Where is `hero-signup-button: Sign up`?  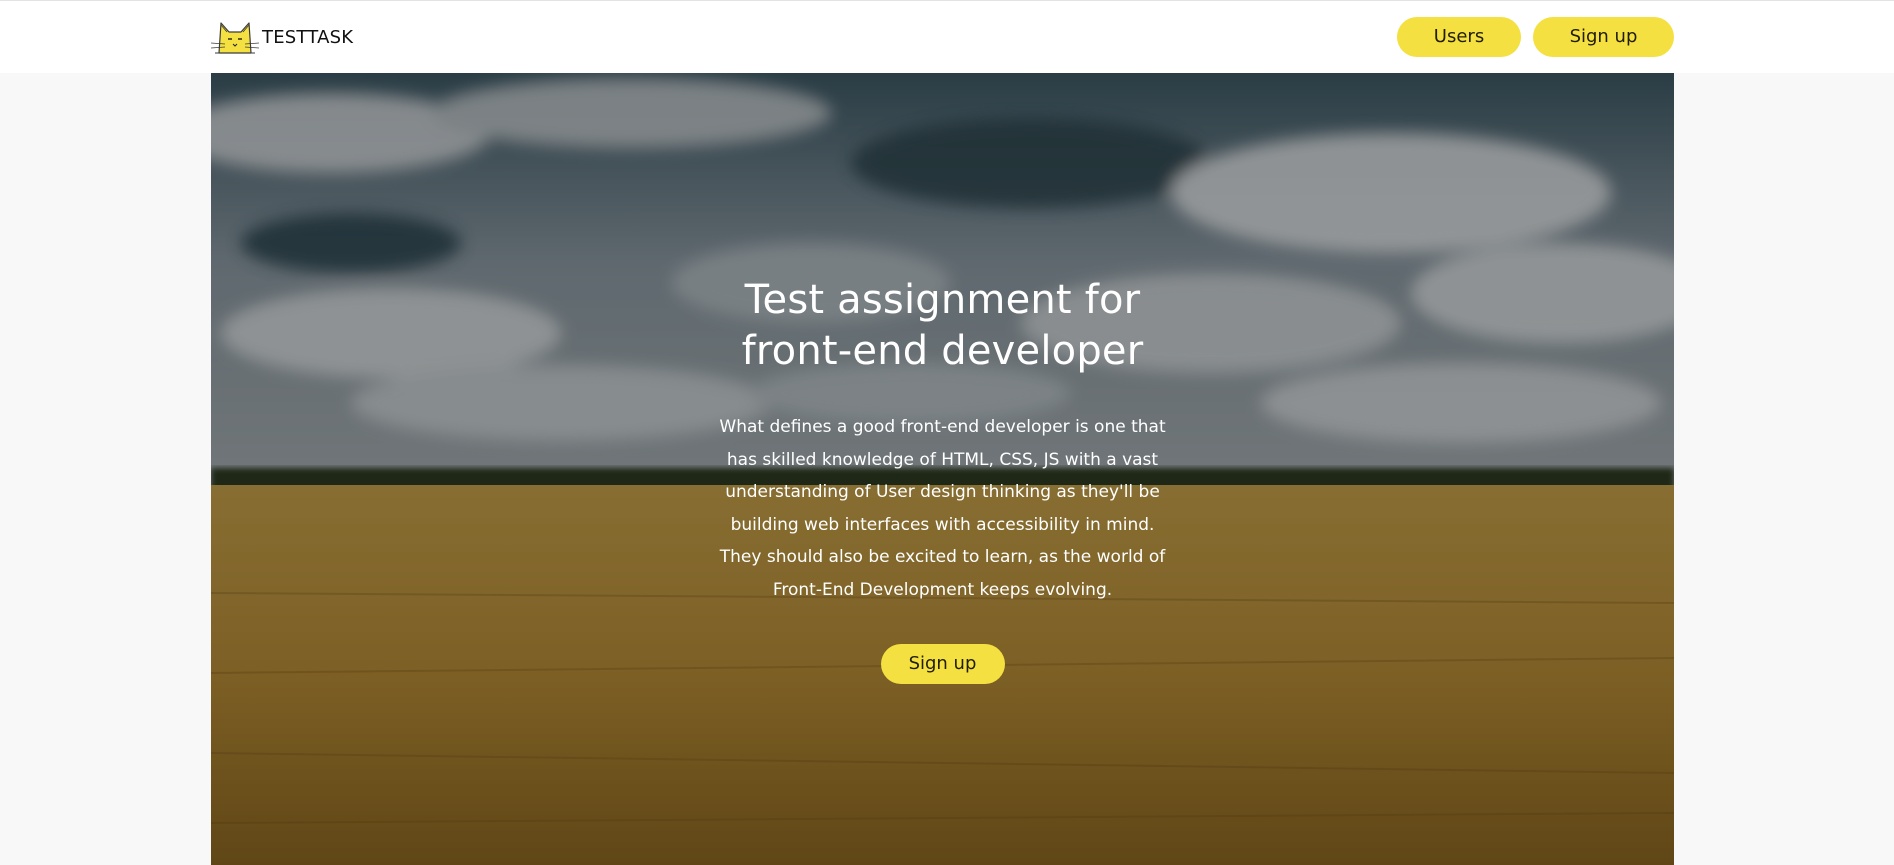
hero-signup-button: Sign up is located at coordinates (942, 664).